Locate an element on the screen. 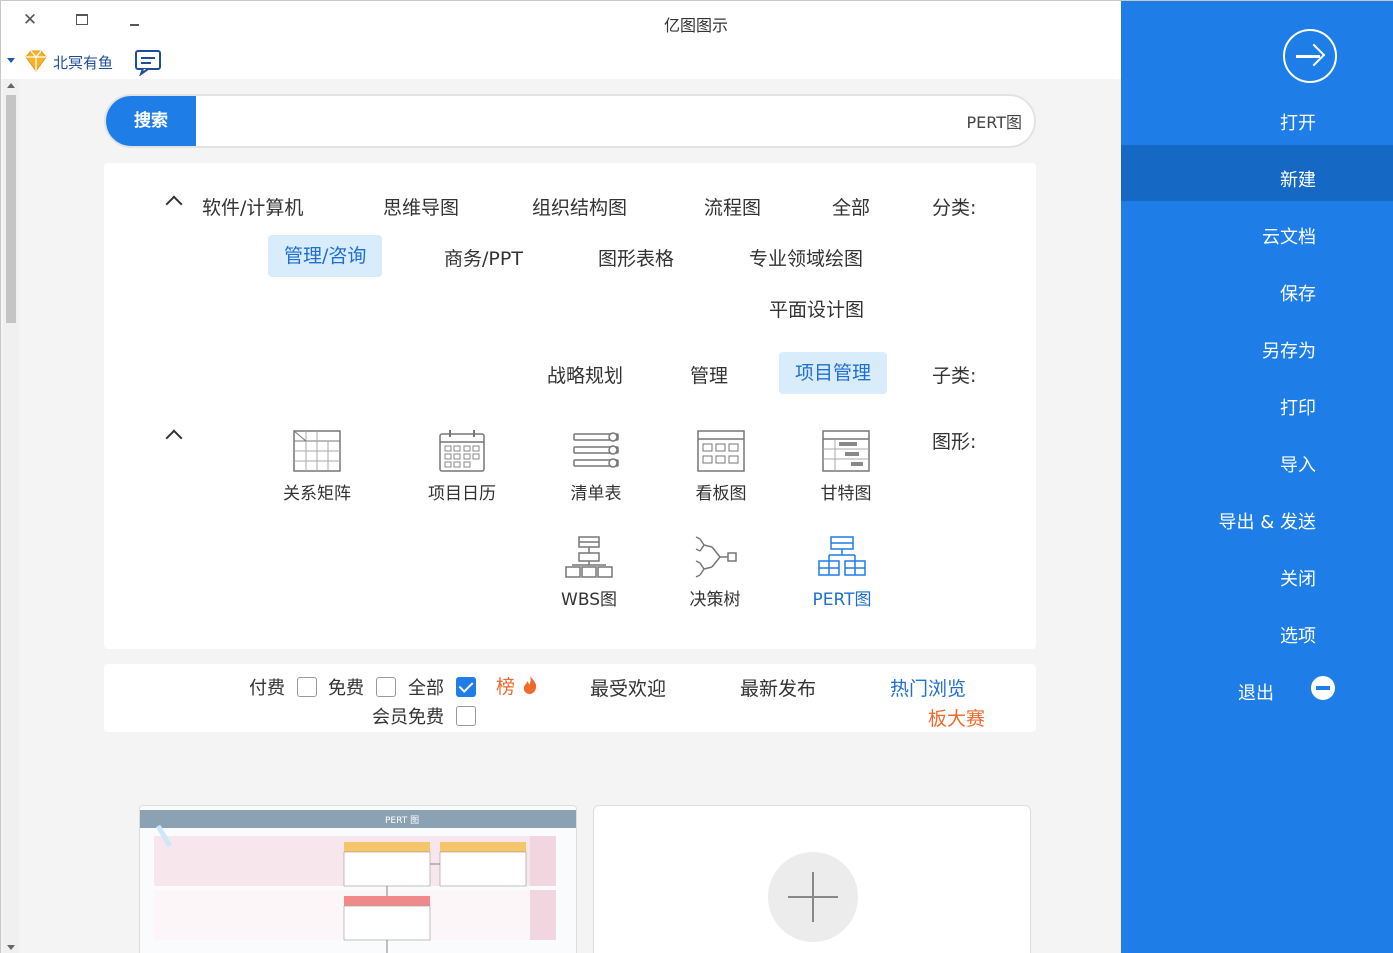  template-card-blank is located at coordinates (812, 879).